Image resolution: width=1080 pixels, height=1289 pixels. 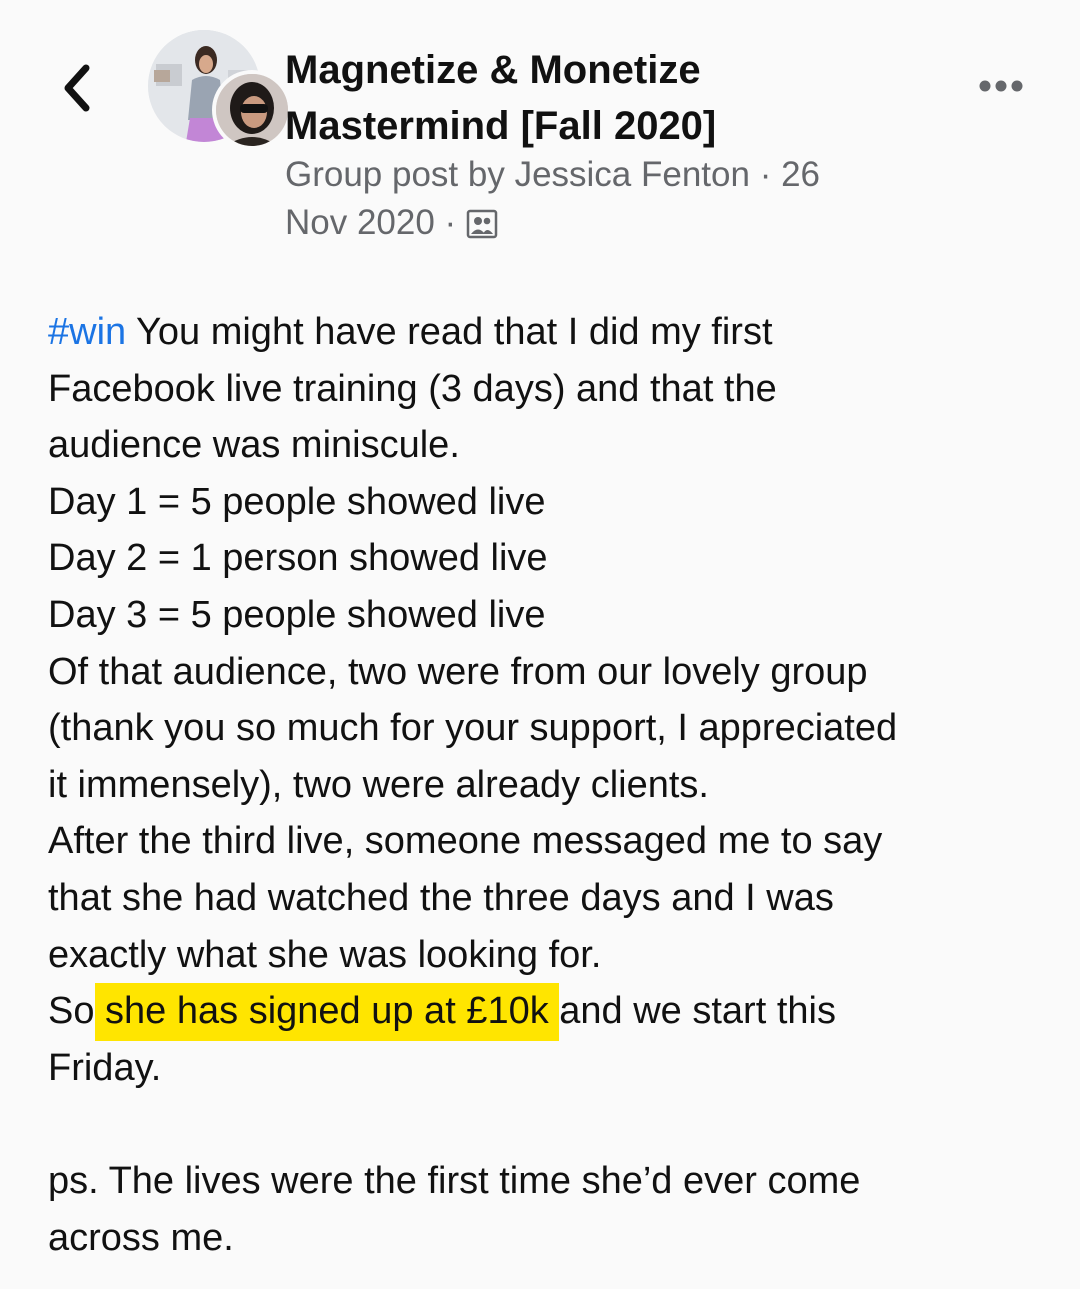 I want to click on post-line: Friday., so click(x=105, y=1067).